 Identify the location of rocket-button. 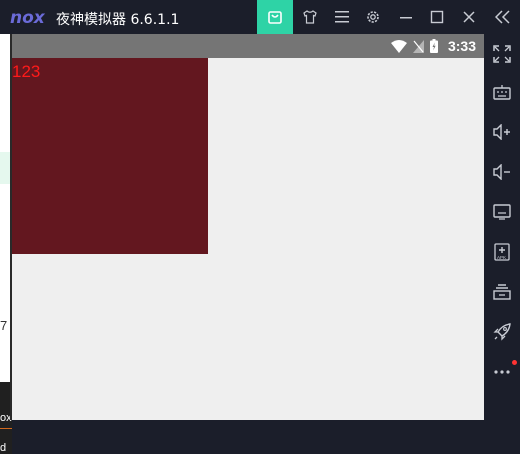
(502, 332).